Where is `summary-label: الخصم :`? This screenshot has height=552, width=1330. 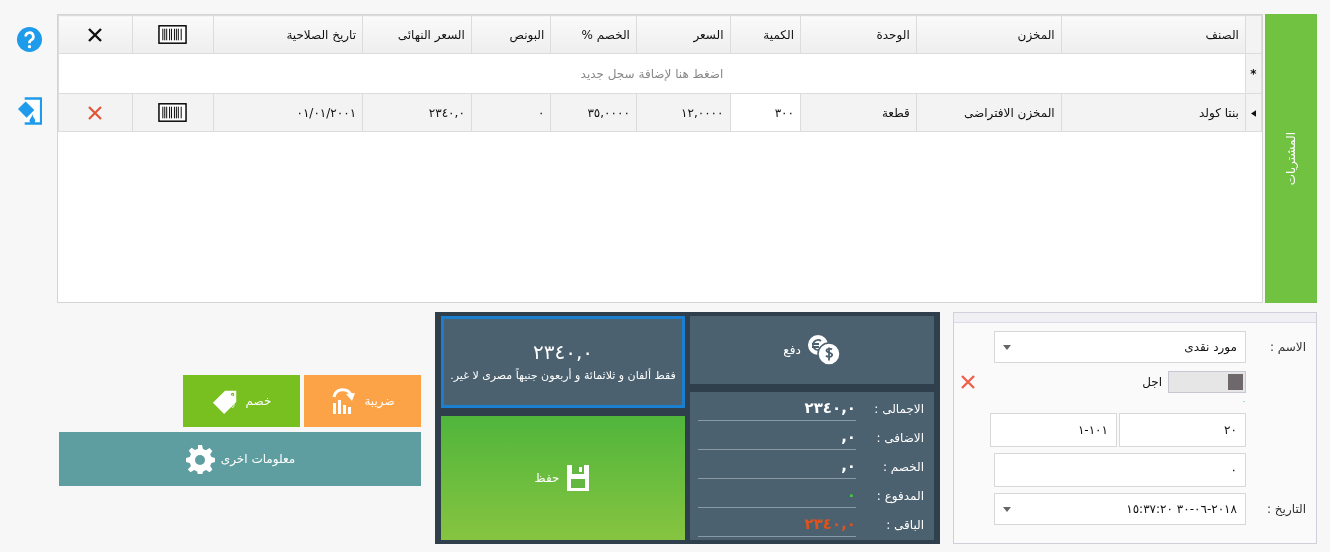
summary-label: الخصم : is located at coordinates (903, 466).